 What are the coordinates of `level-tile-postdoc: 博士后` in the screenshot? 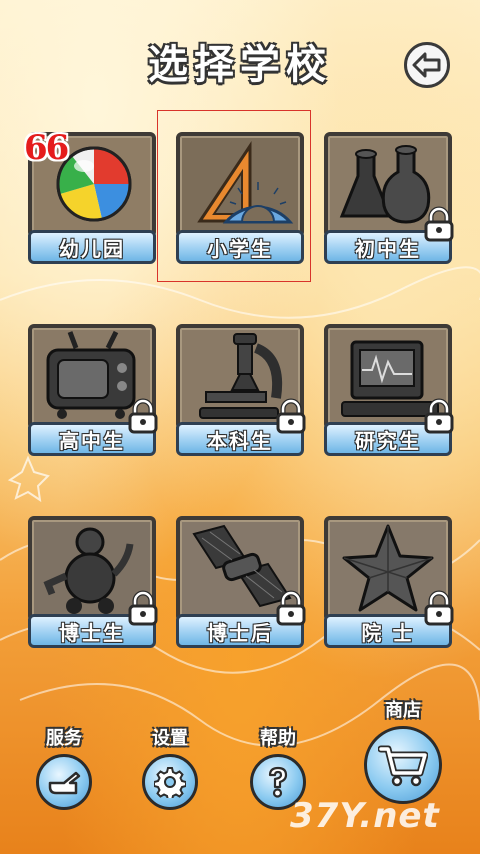 It's located at (241, 584).